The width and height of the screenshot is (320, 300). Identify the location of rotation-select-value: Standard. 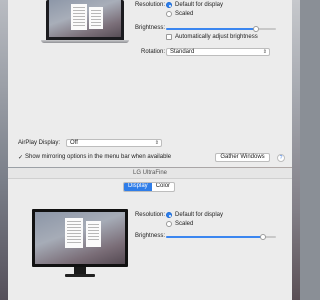
(182, 52).